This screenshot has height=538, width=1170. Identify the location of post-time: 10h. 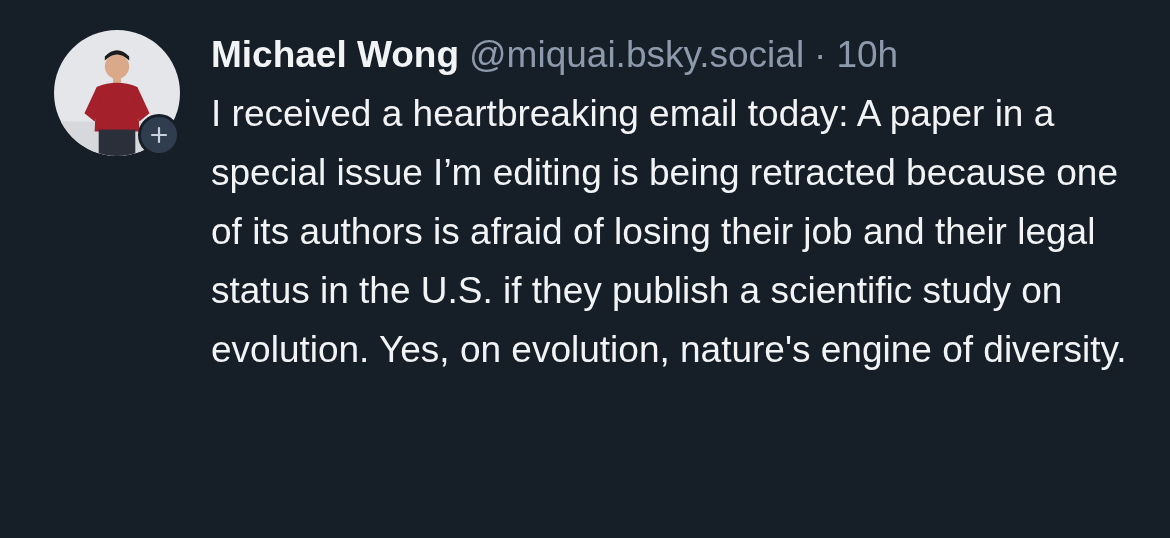
(867, 55).